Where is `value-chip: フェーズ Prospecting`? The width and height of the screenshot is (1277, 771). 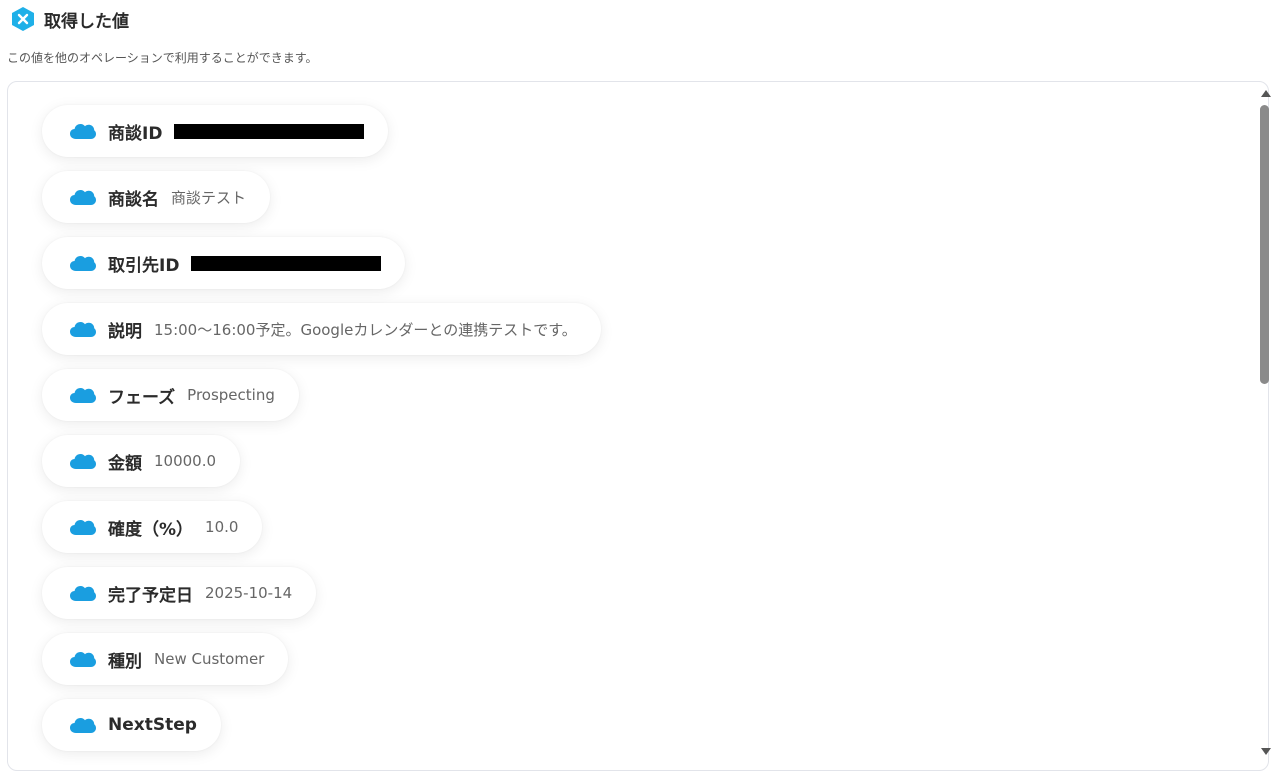 value-chip: フェーズ Prospecting is located at coordinates (170, 395).